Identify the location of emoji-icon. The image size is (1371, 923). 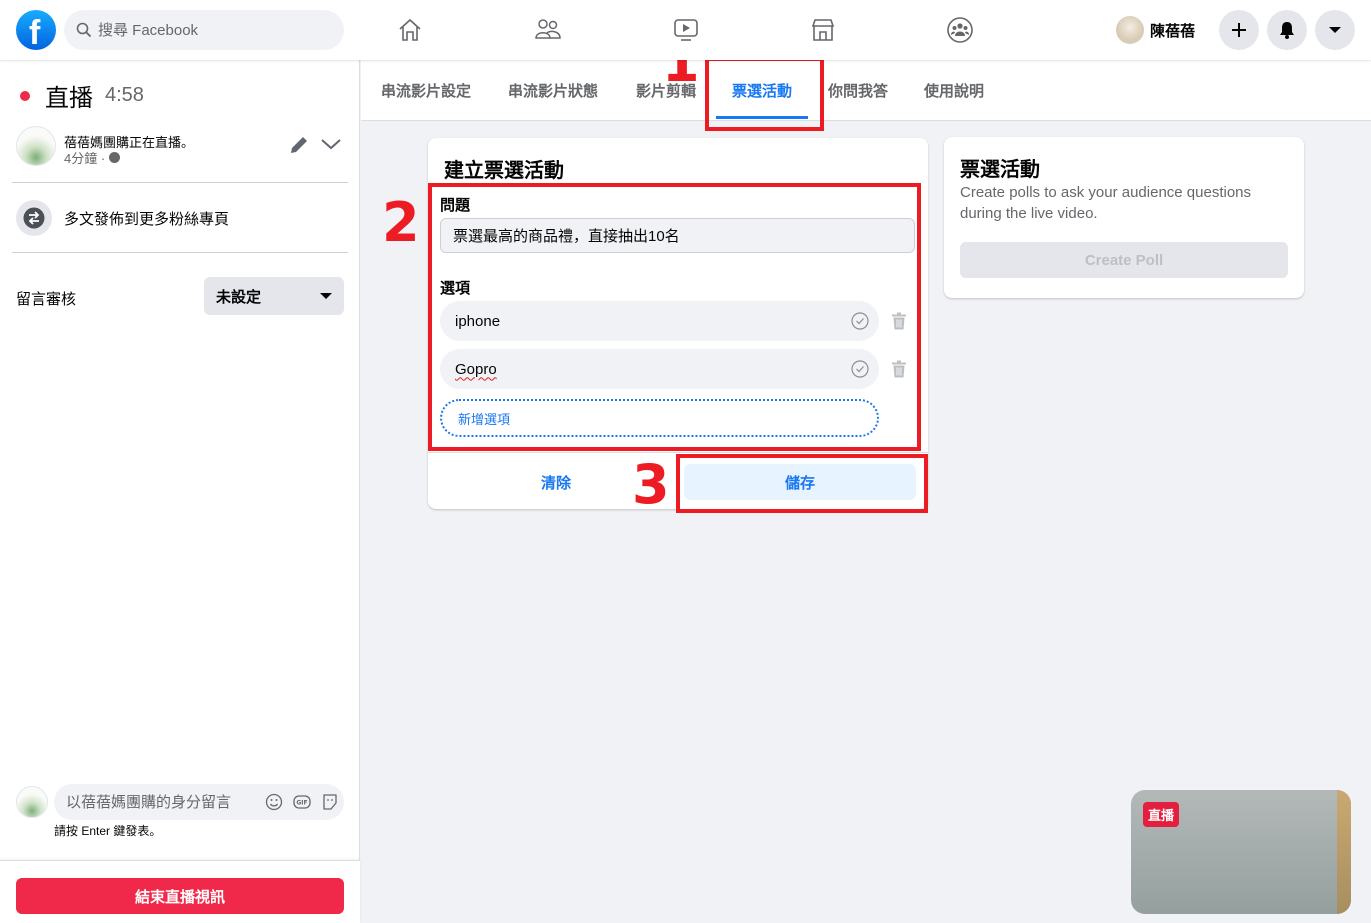
(274, 802).